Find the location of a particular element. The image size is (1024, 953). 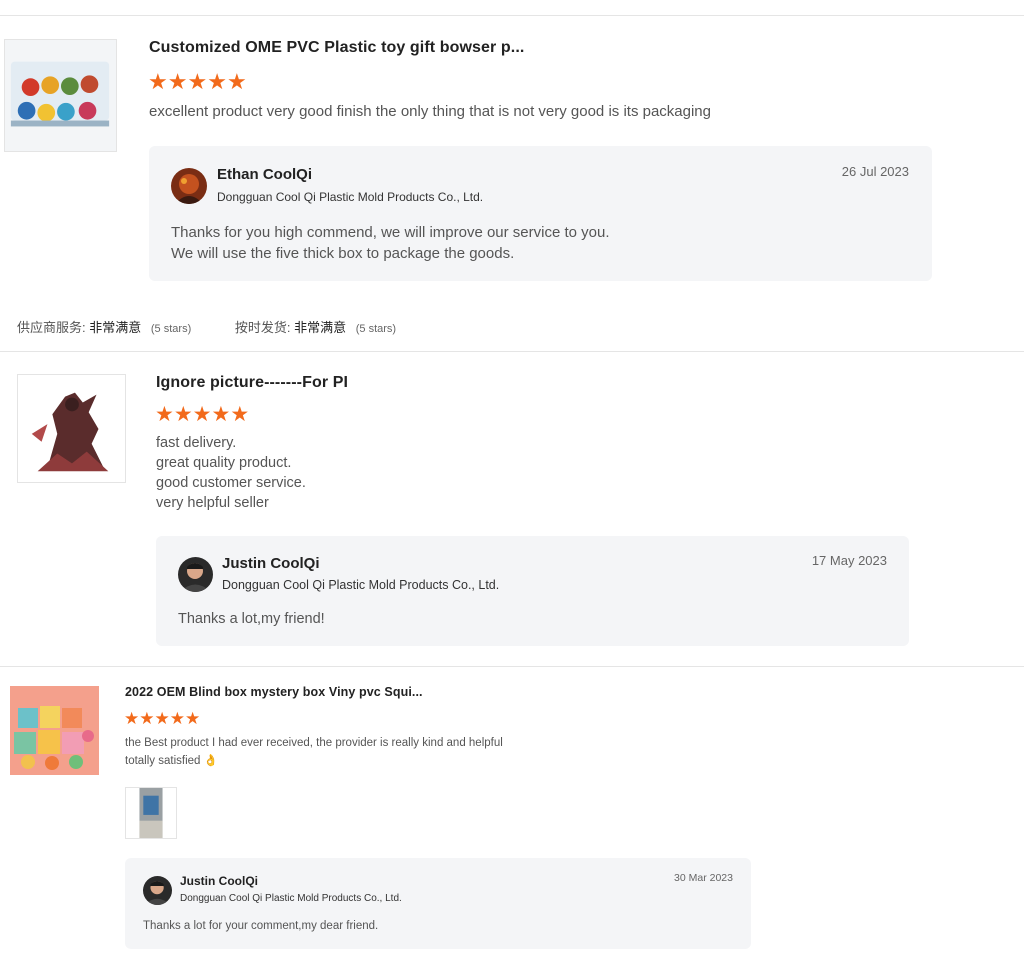

review-photo-image is located at coordinates (151, 813).